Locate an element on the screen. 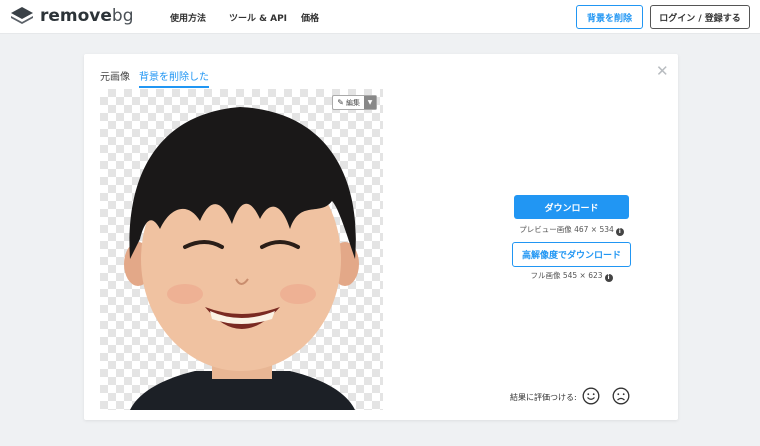 This screenshot has width=760, height=446. logo: removebg is located at coordinates (72, 16).